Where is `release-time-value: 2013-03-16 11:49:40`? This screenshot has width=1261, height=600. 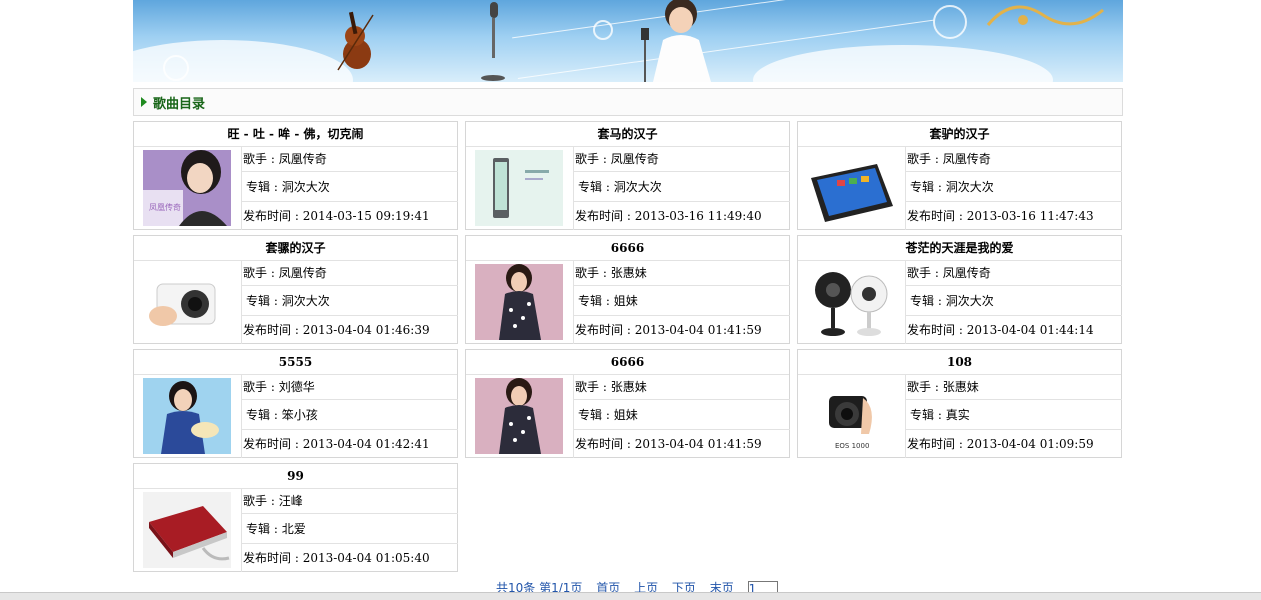 release-time-value: 2013-03-16 11:49:40 is located at coordinates (698, 216).